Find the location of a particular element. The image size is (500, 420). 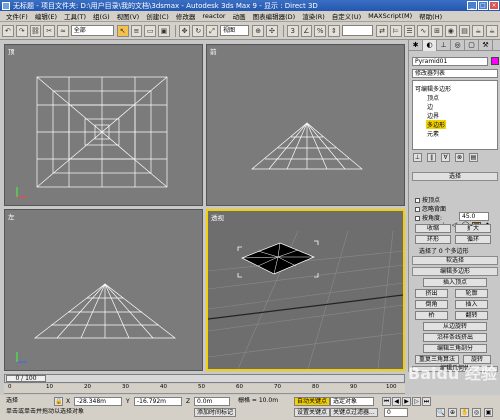

display-tab-icon: ▢ is located at coordinates (472, 45).